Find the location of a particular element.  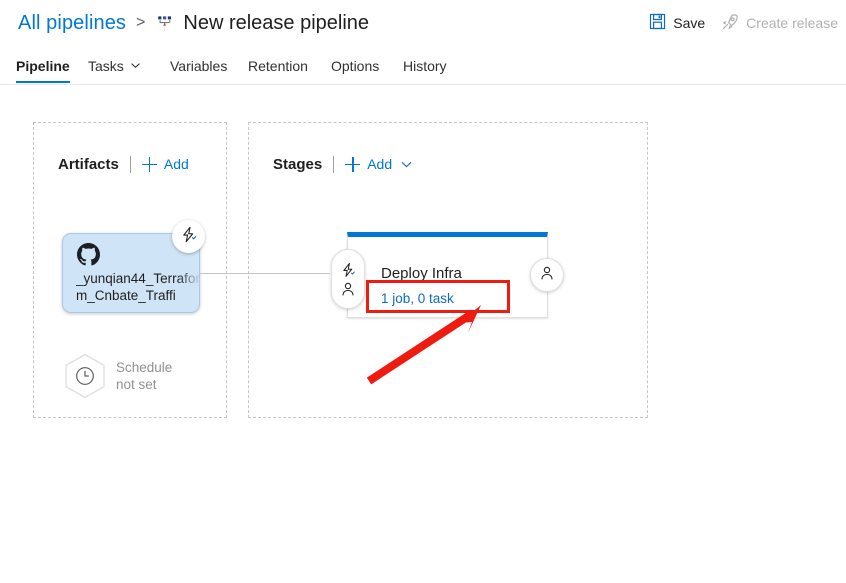

artifacts-panel-header: Artifacts Add is located at coordinates (123, 164).